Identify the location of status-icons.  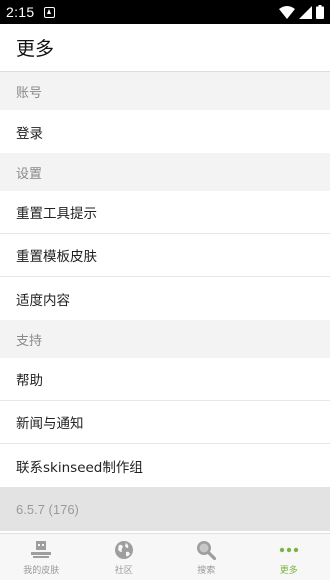
(301, 12).